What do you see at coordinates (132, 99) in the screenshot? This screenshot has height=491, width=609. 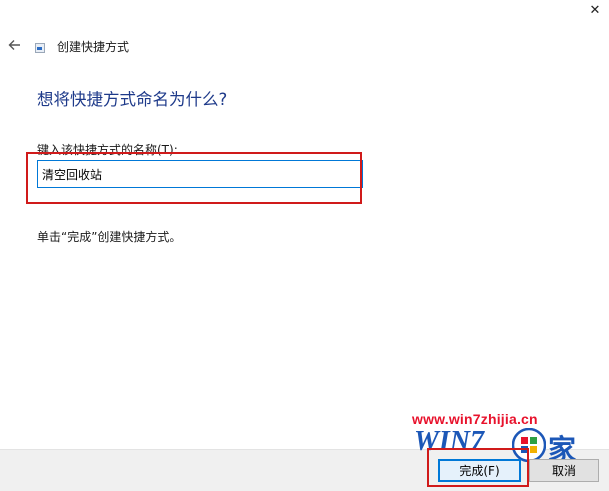 I see `page-heading: 想将快捷方式命名为什么?` at bounding box center [132, 99].